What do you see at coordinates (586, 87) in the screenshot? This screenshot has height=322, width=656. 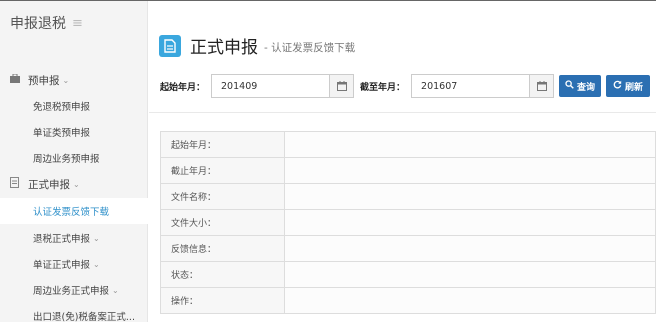 I see `query-button-label: 查询` at bounding box center [586, 87].